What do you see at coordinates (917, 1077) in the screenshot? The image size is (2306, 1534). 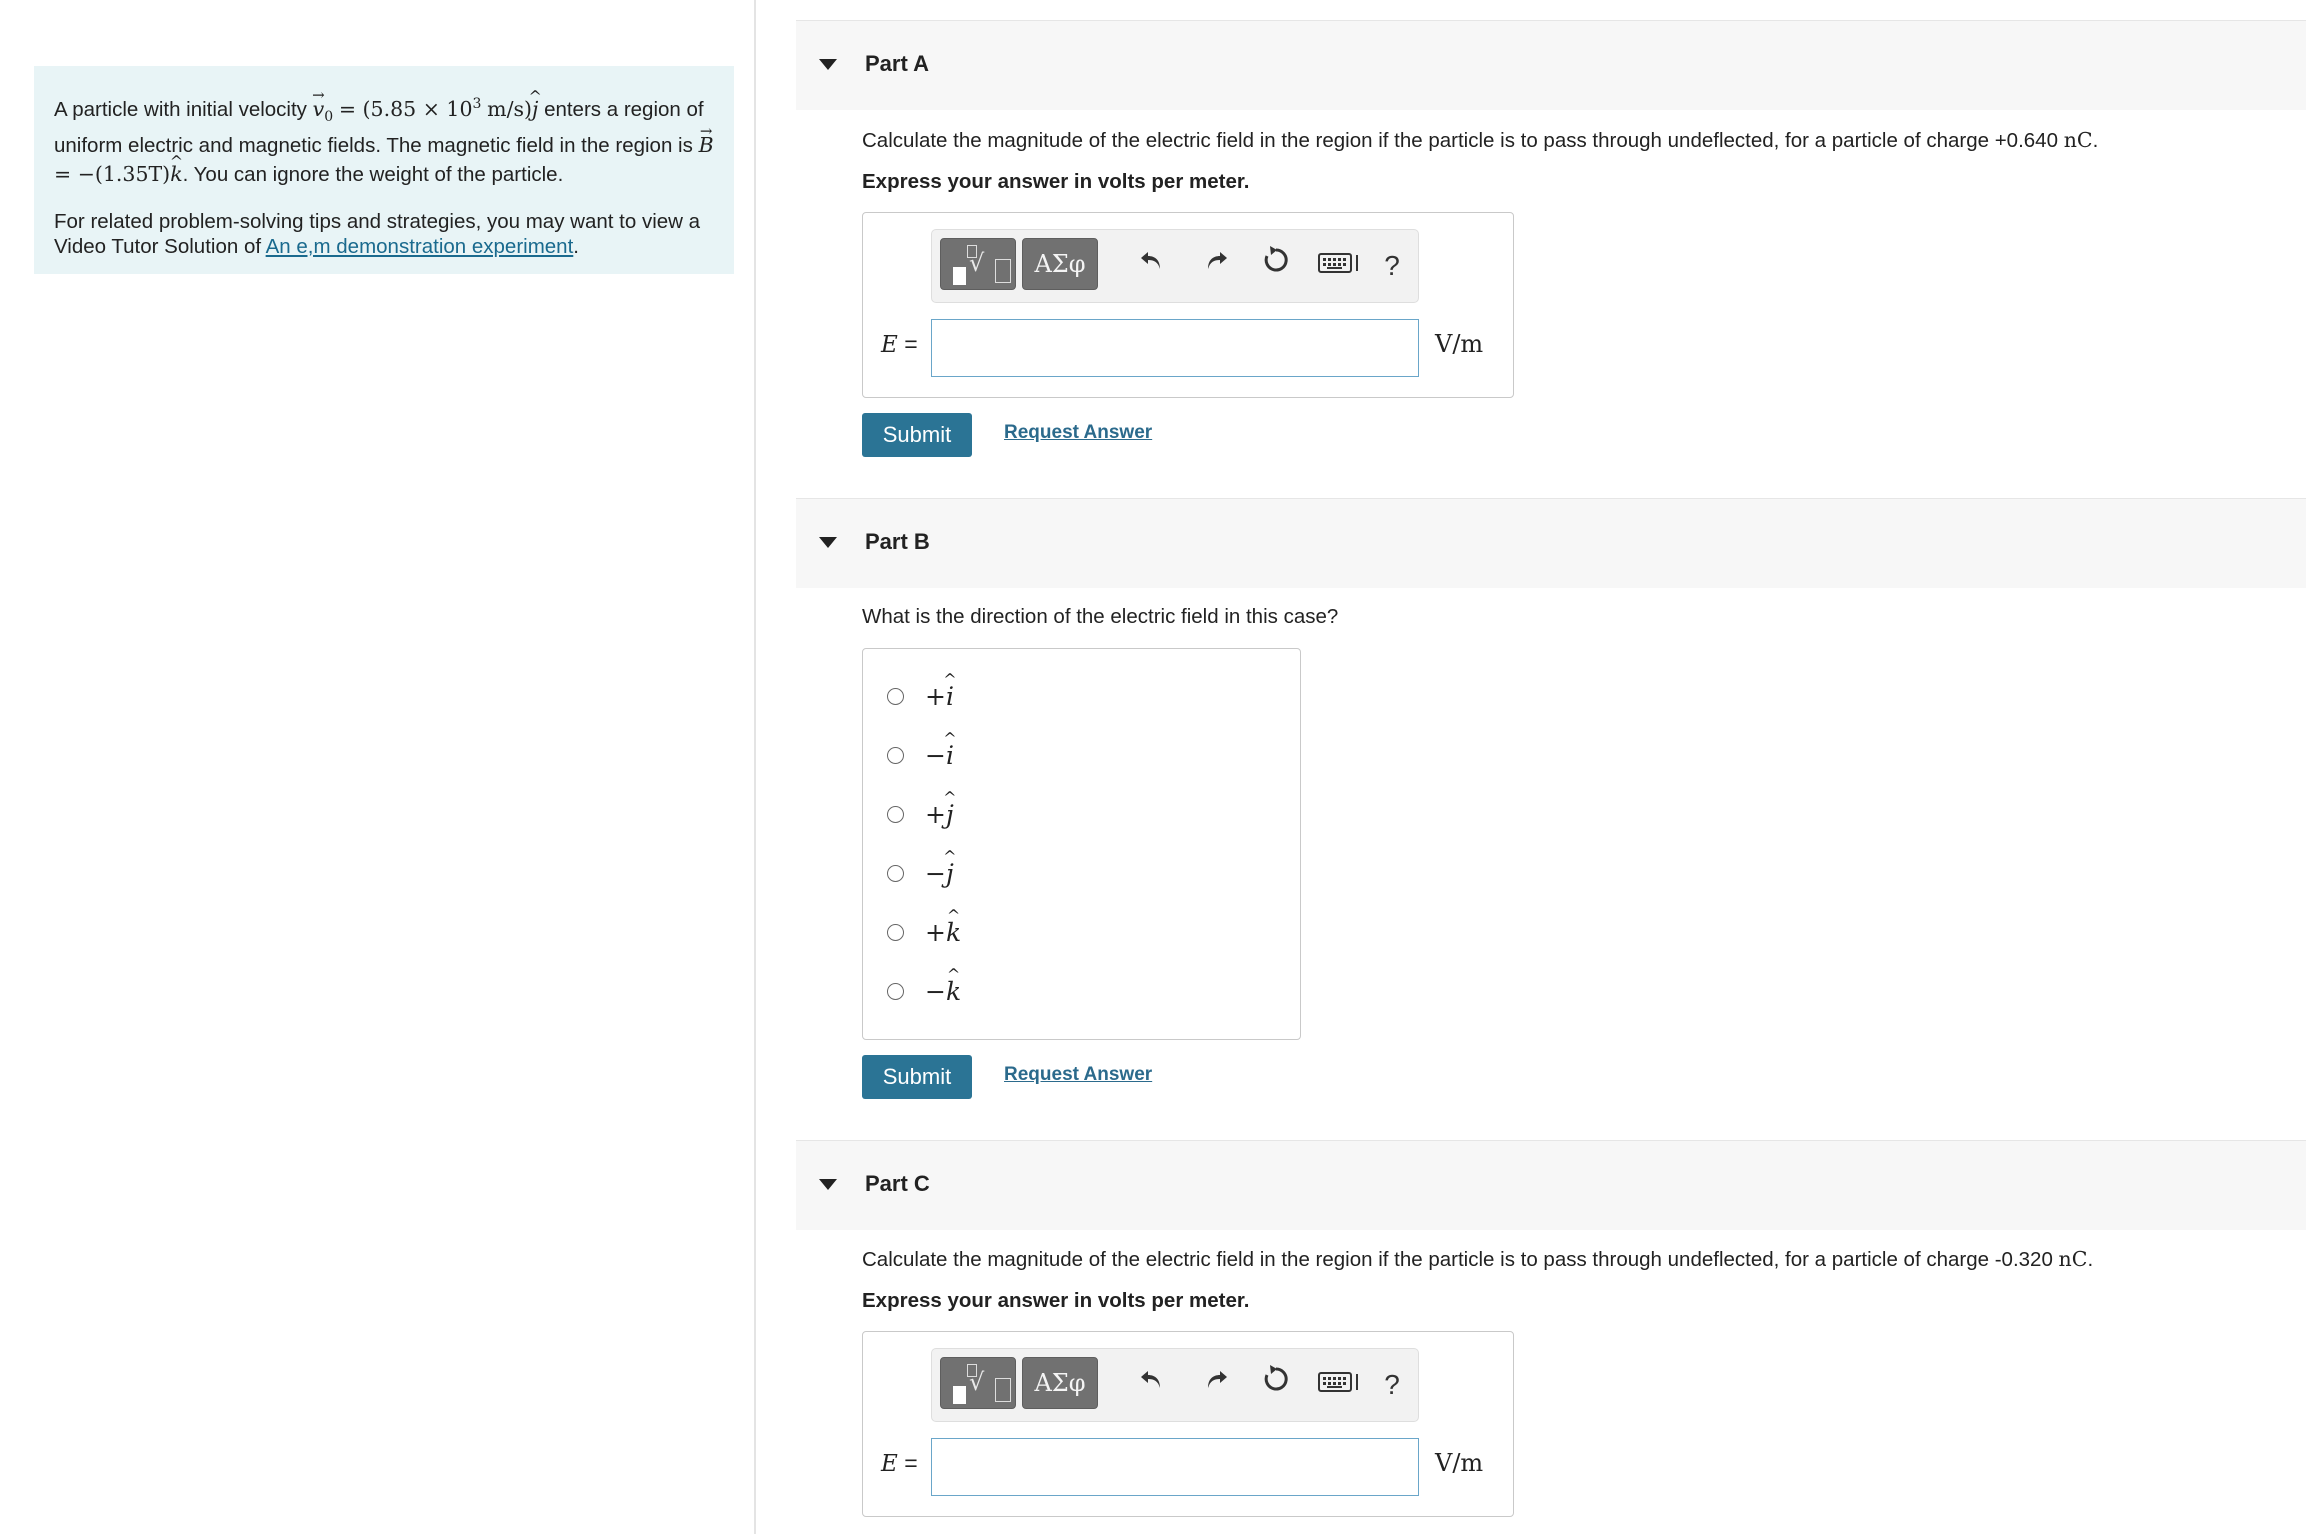 I see `part-b-submit-button: Submit` at bounding box center [917, 1077].